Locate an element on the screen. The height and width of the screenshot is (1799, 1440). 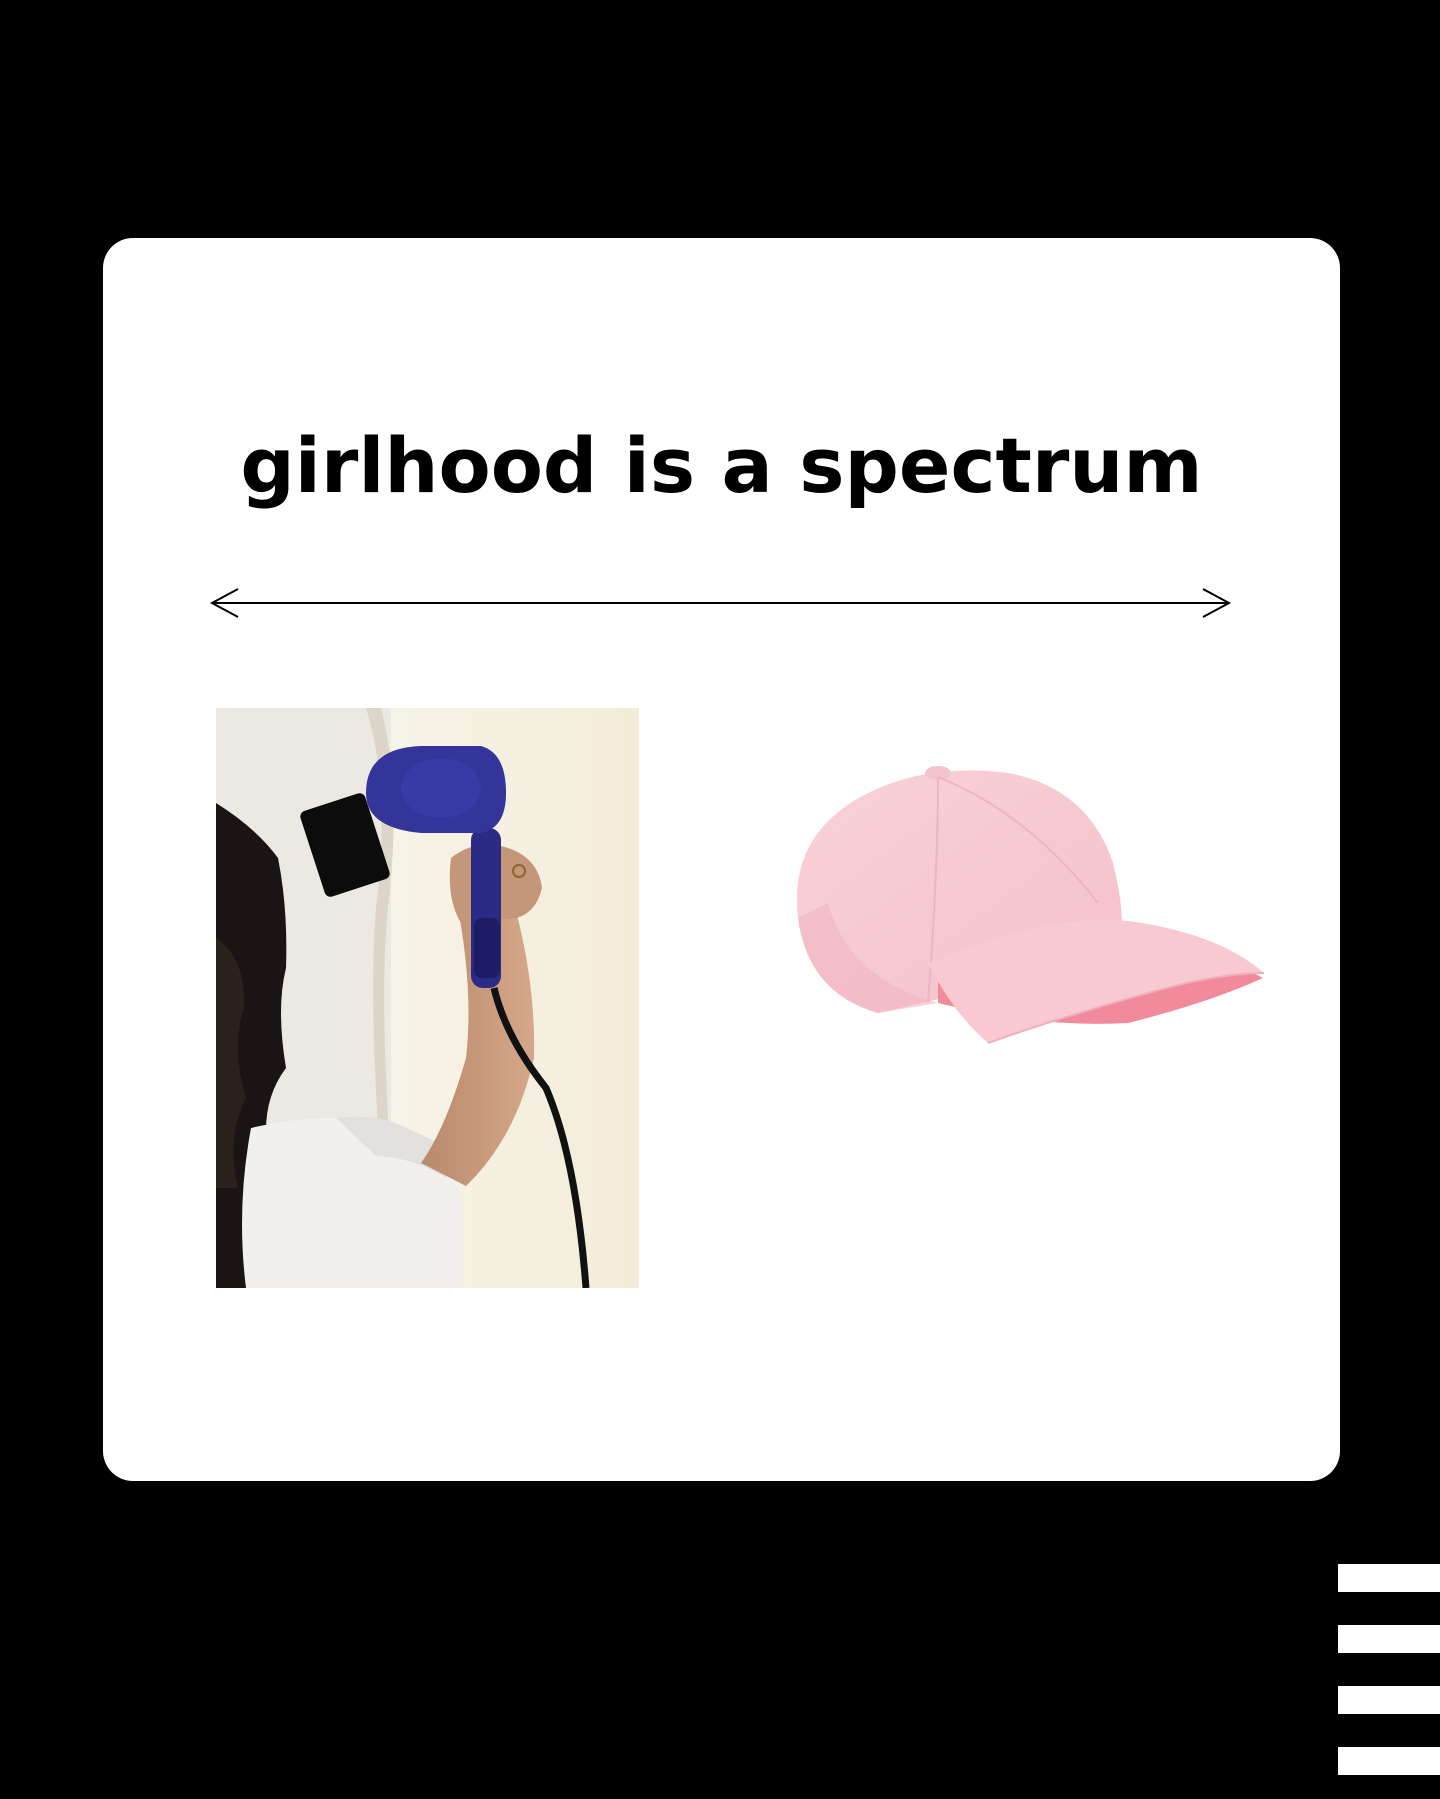
double-arrow is located at coordinates (720, 603).